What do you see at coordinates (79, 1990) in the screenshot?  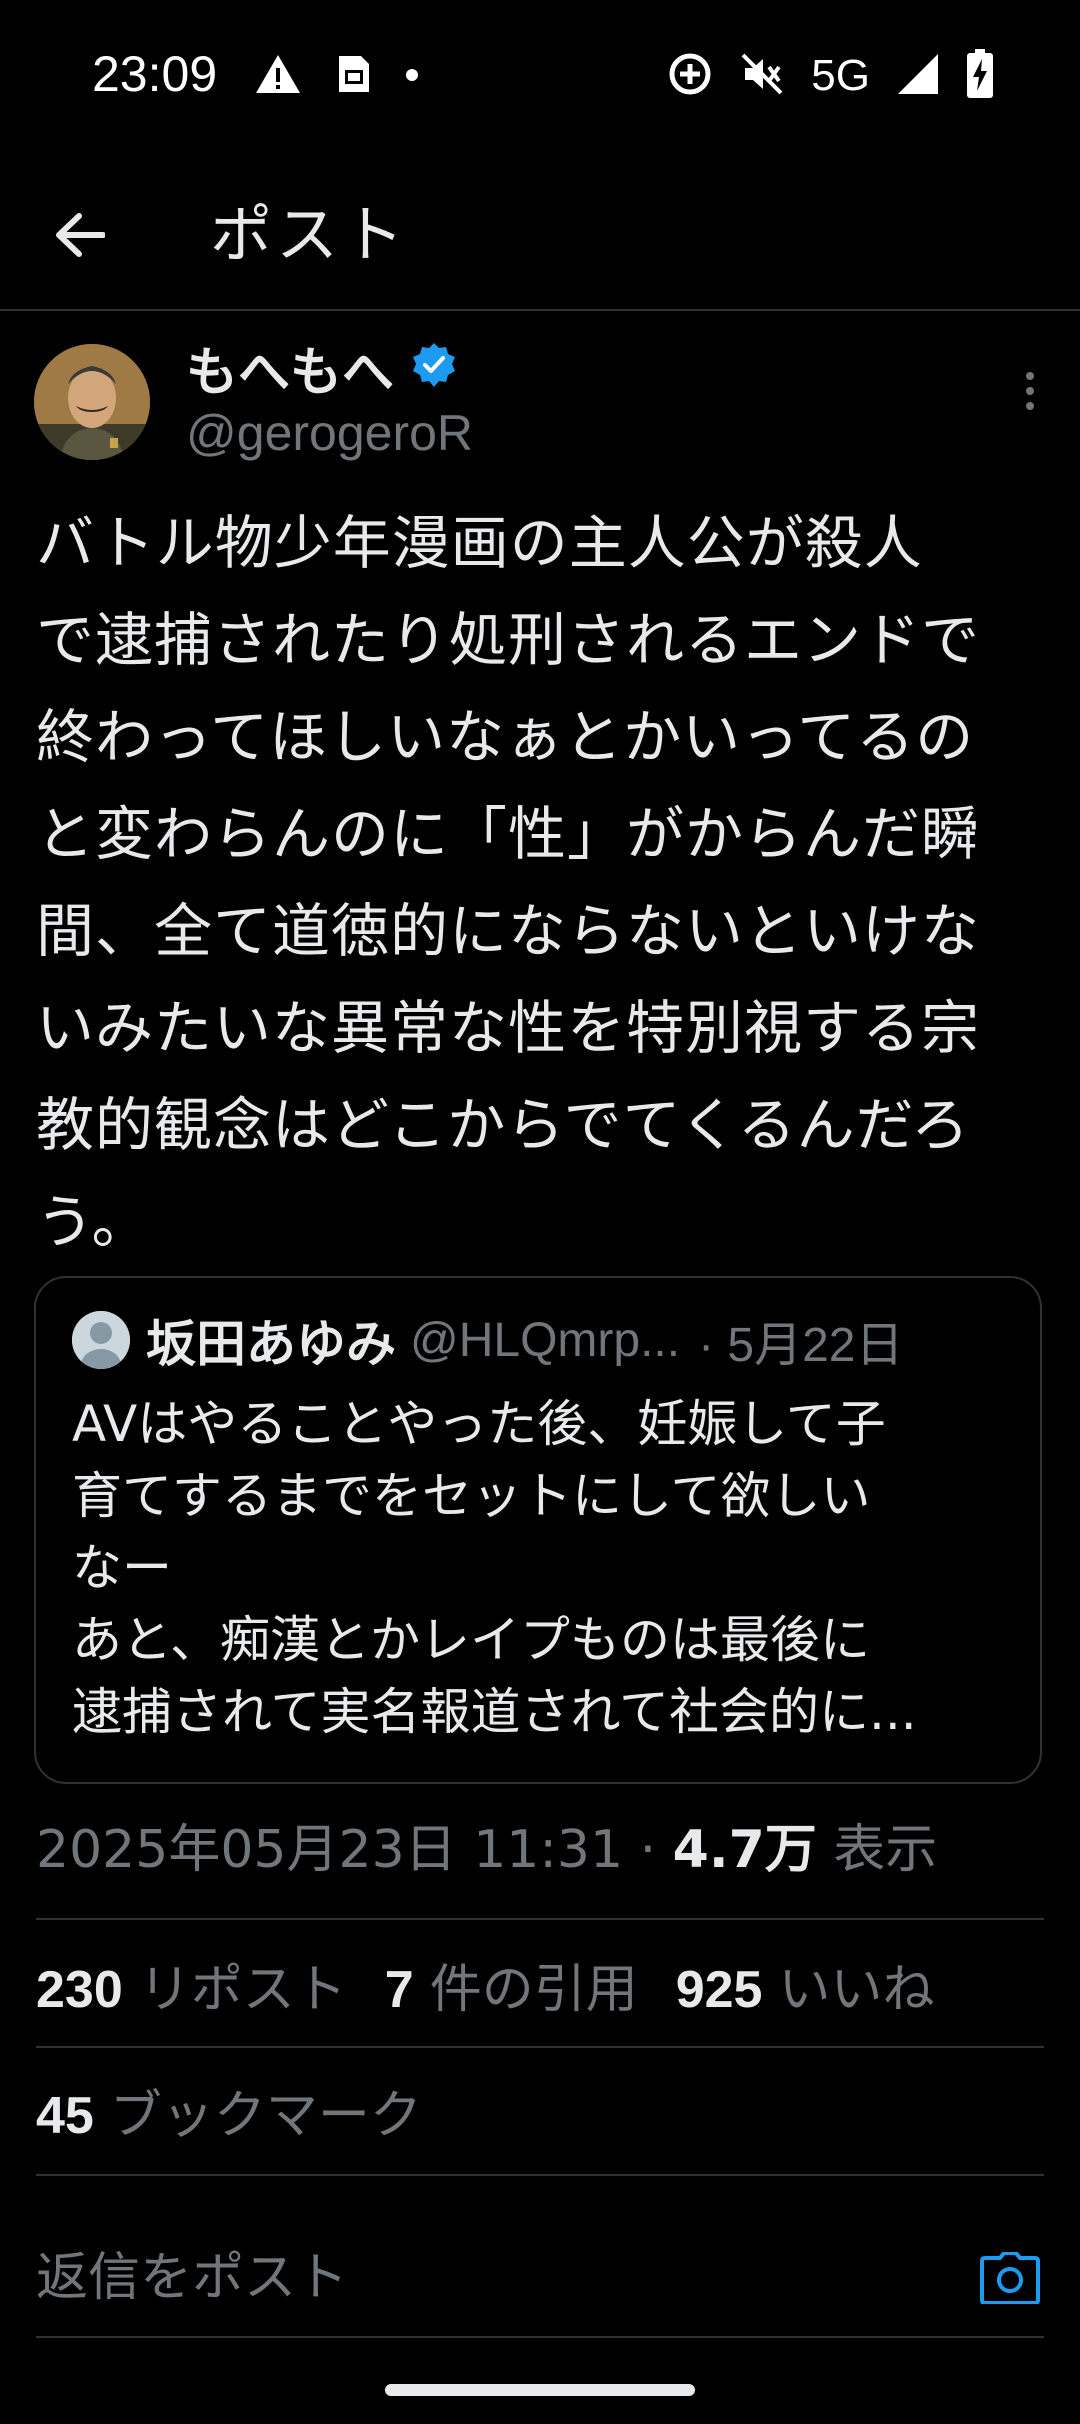 I see `reposts-count: 230` at bounding box center [79, 1990].